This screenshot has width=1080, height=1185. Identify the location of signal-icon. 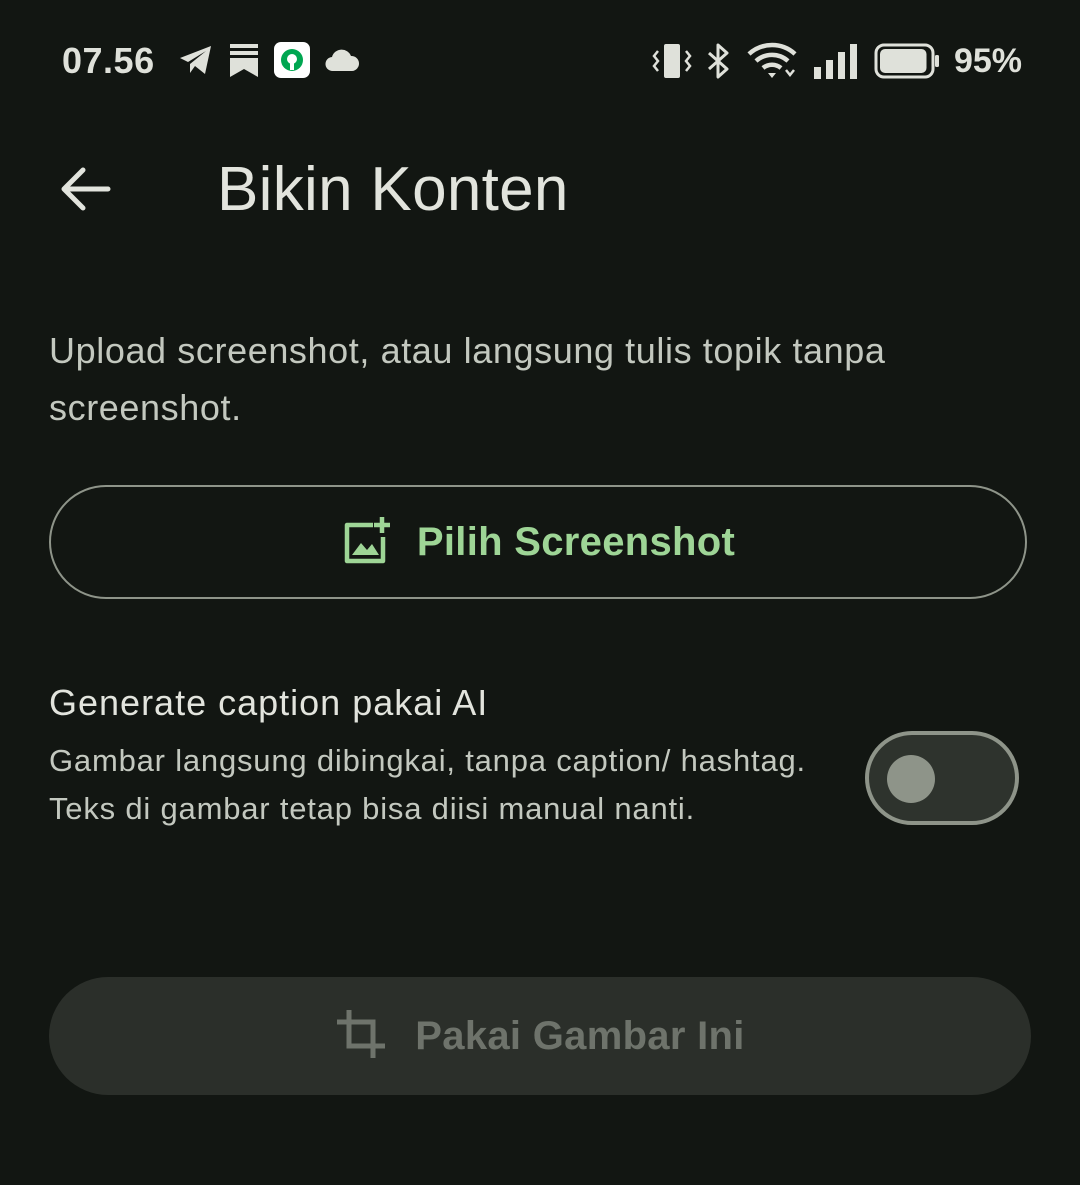
(836, 63).